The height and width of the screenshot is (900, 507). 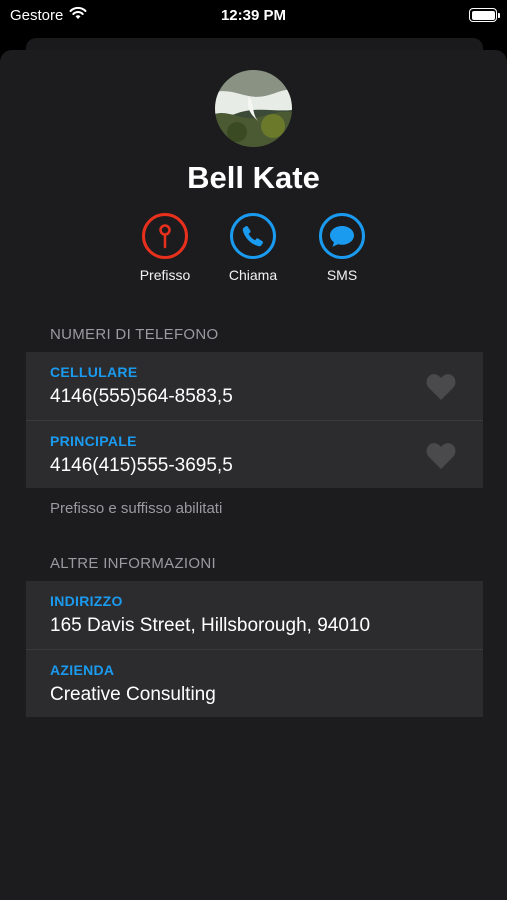 I want to click on wifi-icon, so click(x=78, y=15).